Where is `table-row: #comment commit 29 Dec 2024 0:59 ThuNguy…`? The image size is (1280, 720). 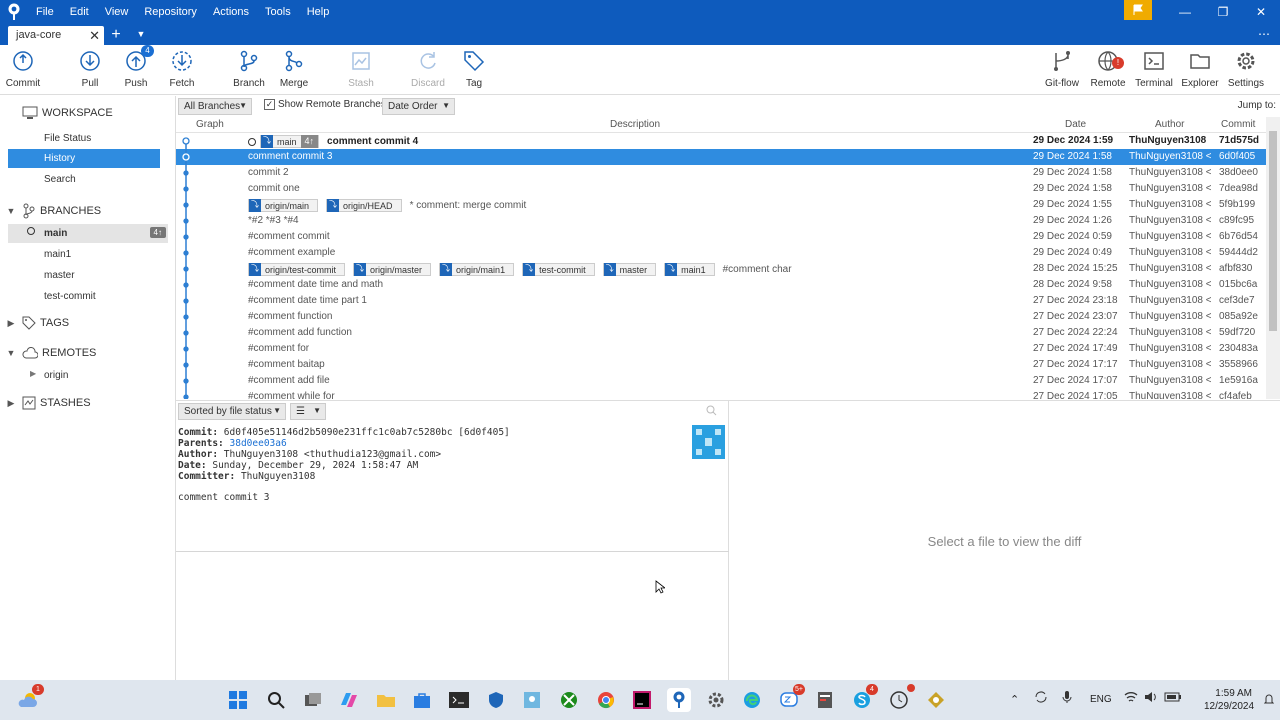 table-row: #comment commit 29 Dec 2024 0:59 ThuNguy… is located at coordinates (721, 237).